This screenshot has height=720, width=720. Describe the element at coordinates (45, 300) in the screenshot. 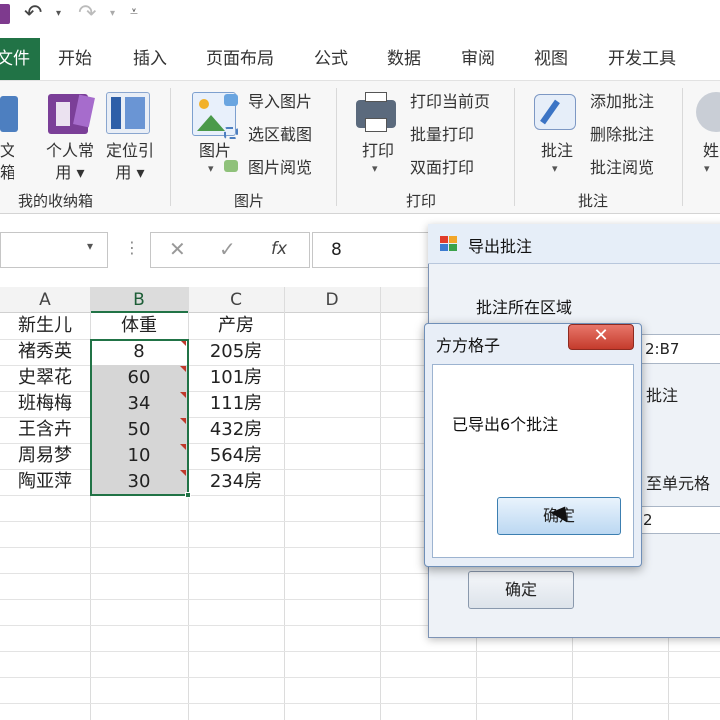

I see `column-header-a: A` at that location.